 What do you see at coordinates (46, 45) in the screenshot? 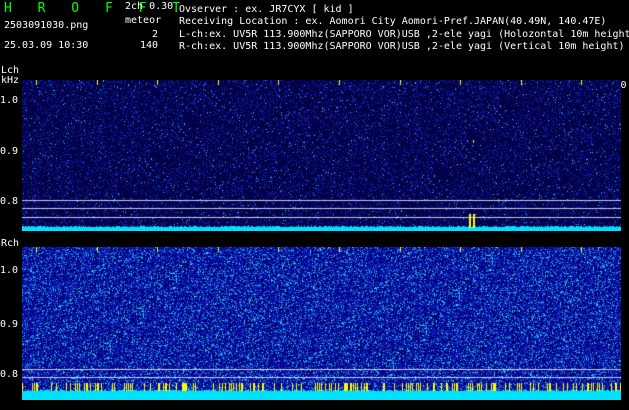
I see `timestamp: 25.03.09 10:30` at bounding box center [46, 45].